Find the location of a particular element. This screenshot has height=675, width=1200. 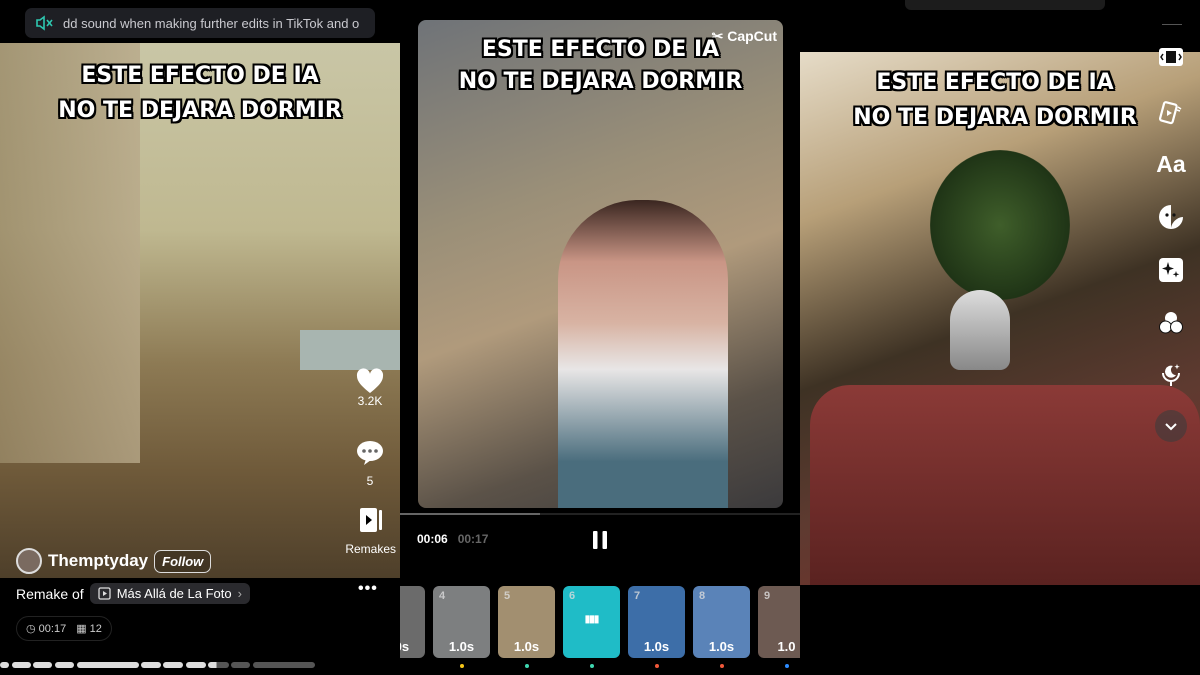

time-display: 00:06 00:17 is located at coordinates (452, 539).